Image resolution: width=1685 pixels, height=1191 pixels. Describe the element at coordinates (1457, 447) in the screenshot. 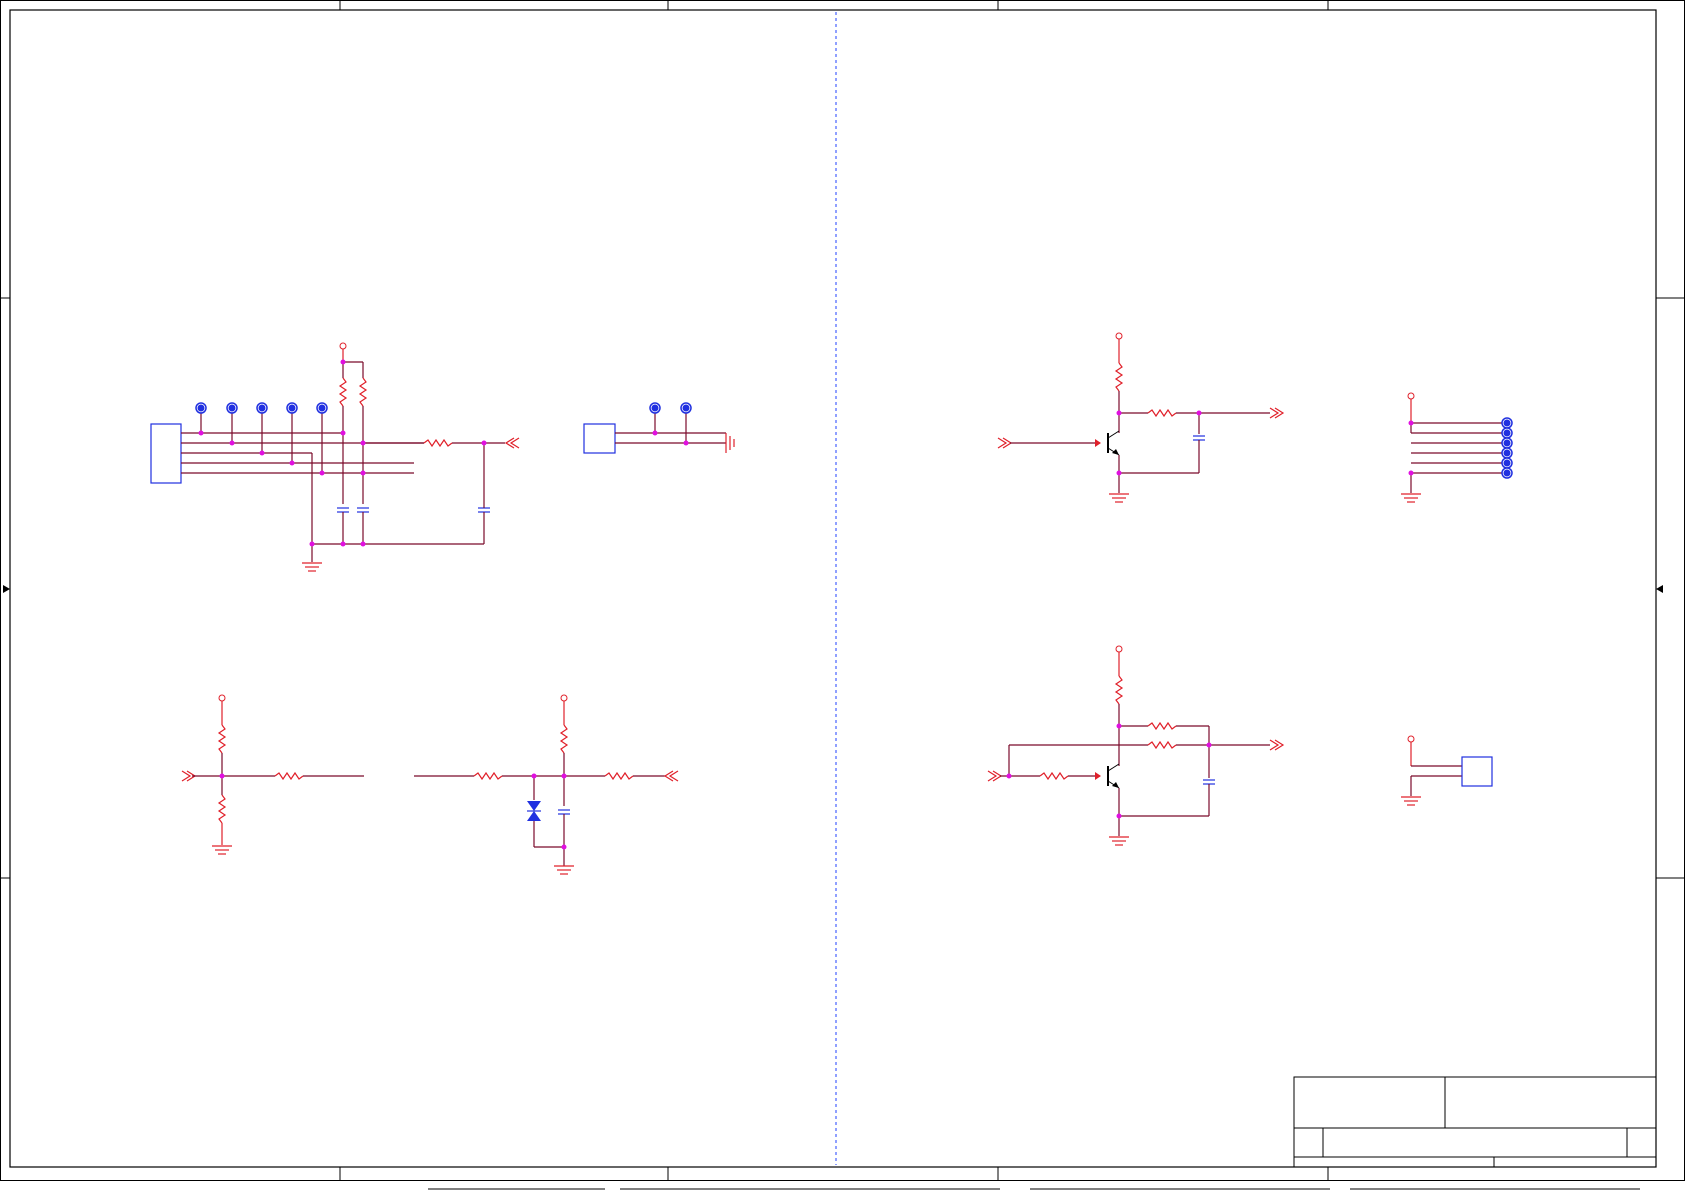

I see `header-pins` at that location.